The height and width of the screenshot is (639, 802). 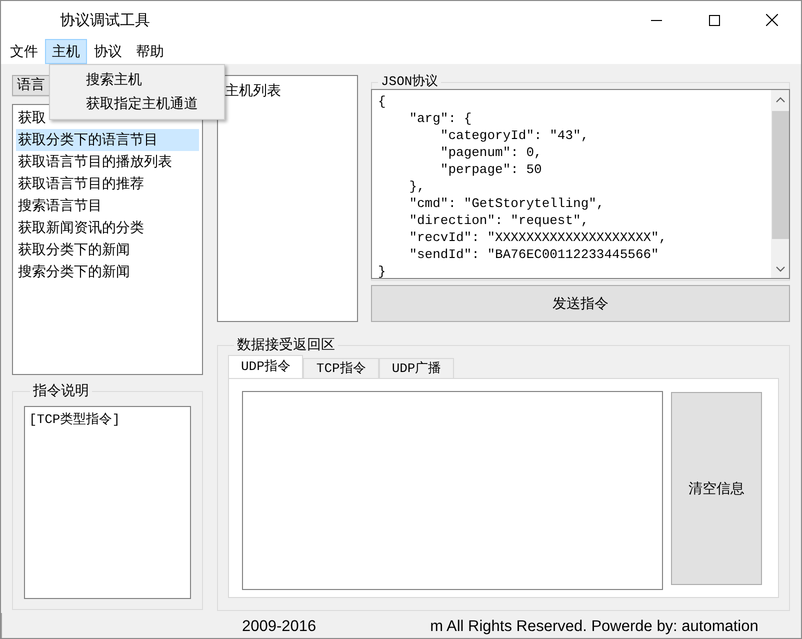 I want to click on tab: UDP指令, so click(x=266, y=366).